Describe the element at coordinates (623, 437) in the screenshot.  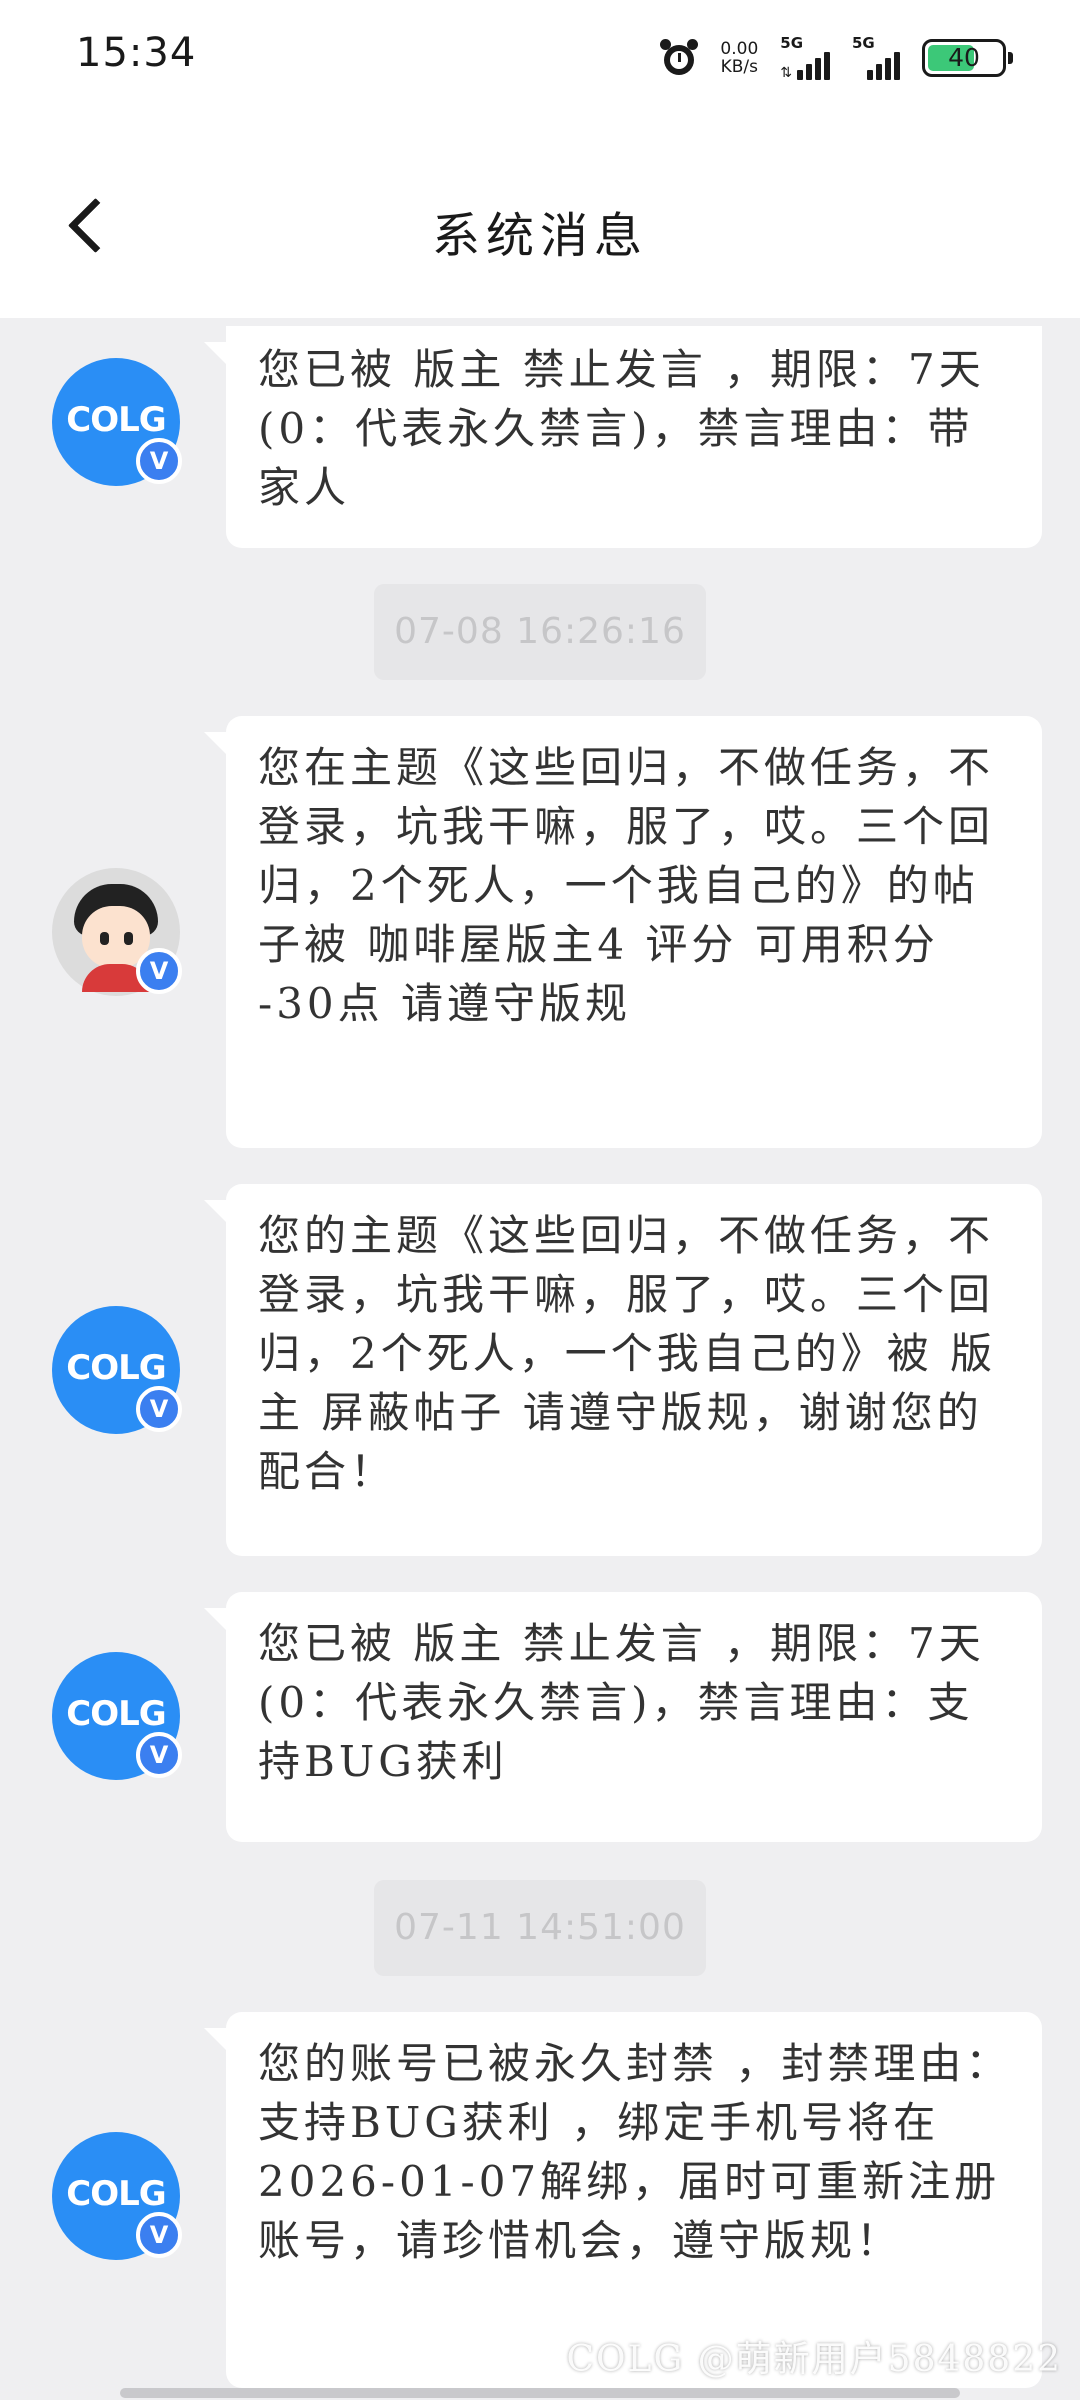
I see `message-bubble: 您已被 版主 禁止发言 ，期限：7天(0：代表永久禁言)，禁言理由：带家人` at that location.